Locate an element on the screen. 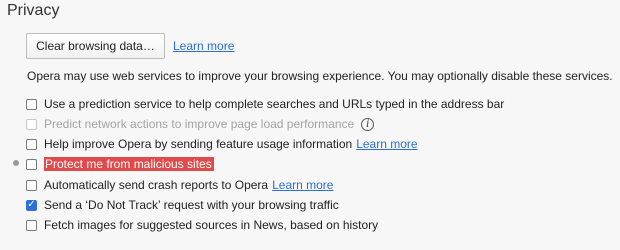  option-label: Protect me from malicious sites is located at coordinates (129, 164).